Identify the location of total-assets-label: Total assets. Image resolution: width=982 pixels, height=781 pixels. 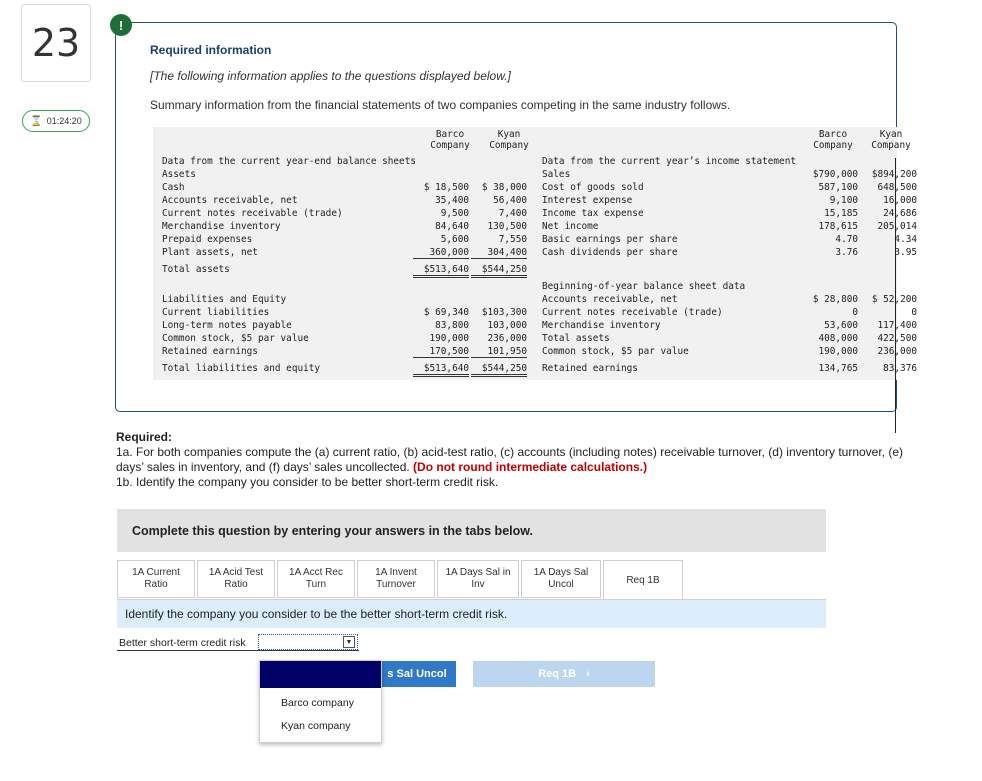
(196, 269).